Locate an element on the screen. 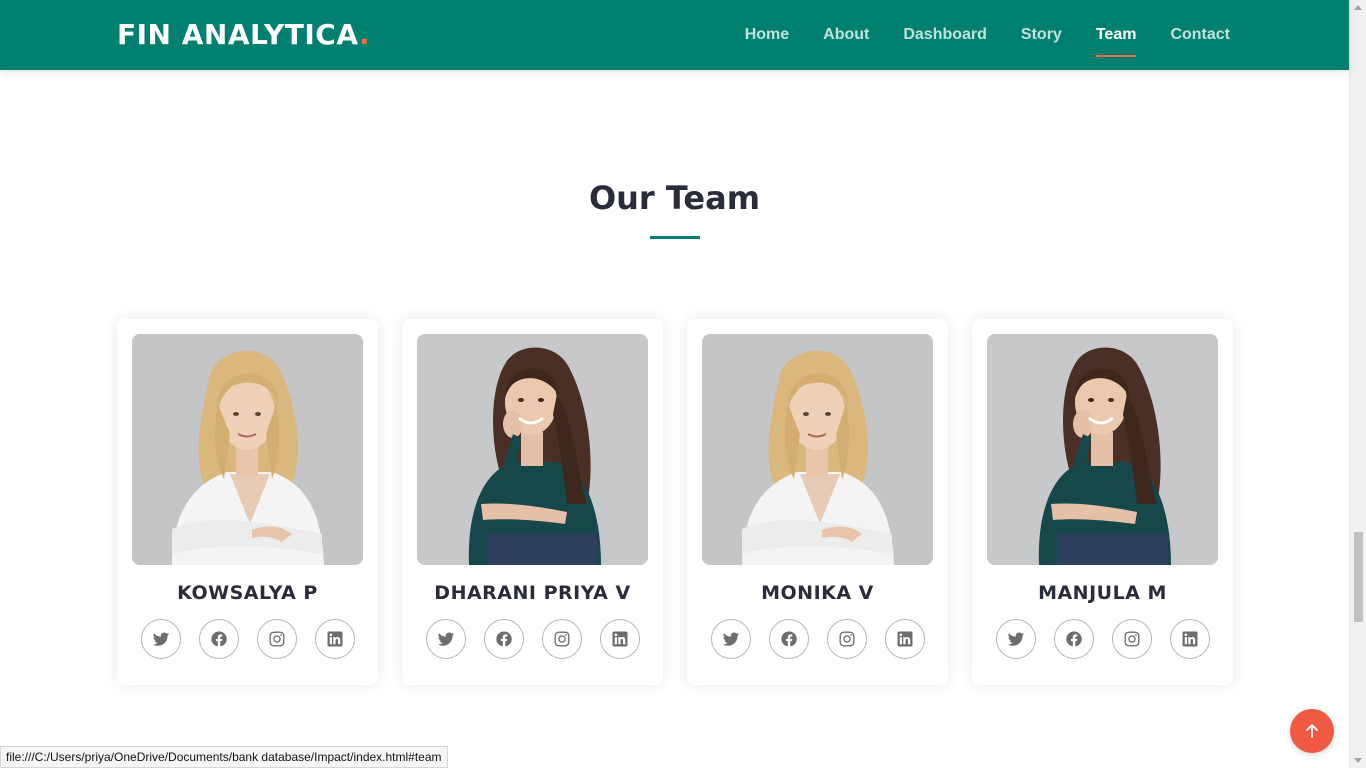  arrow-up-icon is located at coordinates (1312, 731).